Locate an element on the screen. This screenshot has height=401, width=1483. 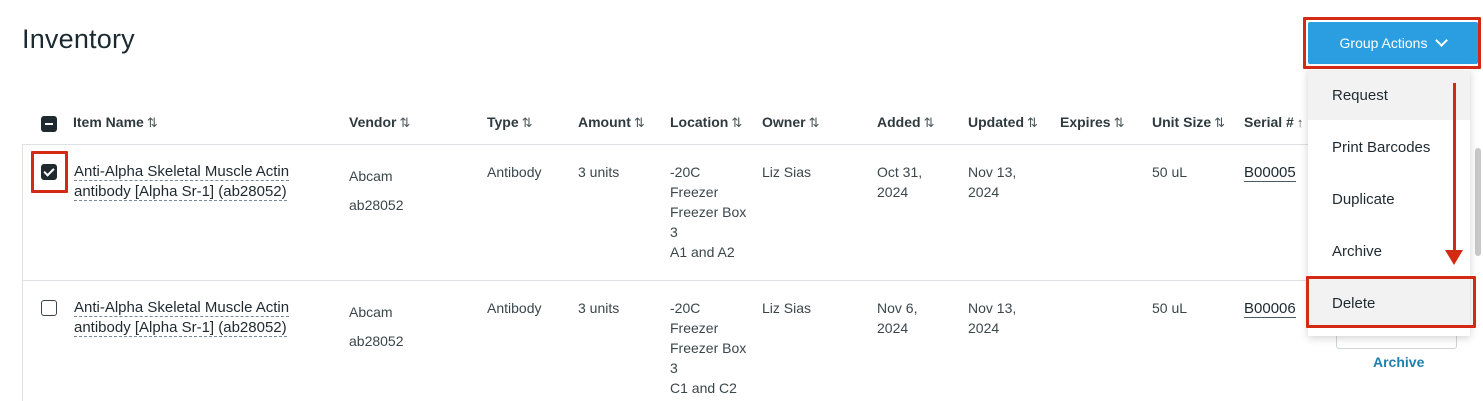
vertical-scrollbar is located at coordinates (1478, 202).